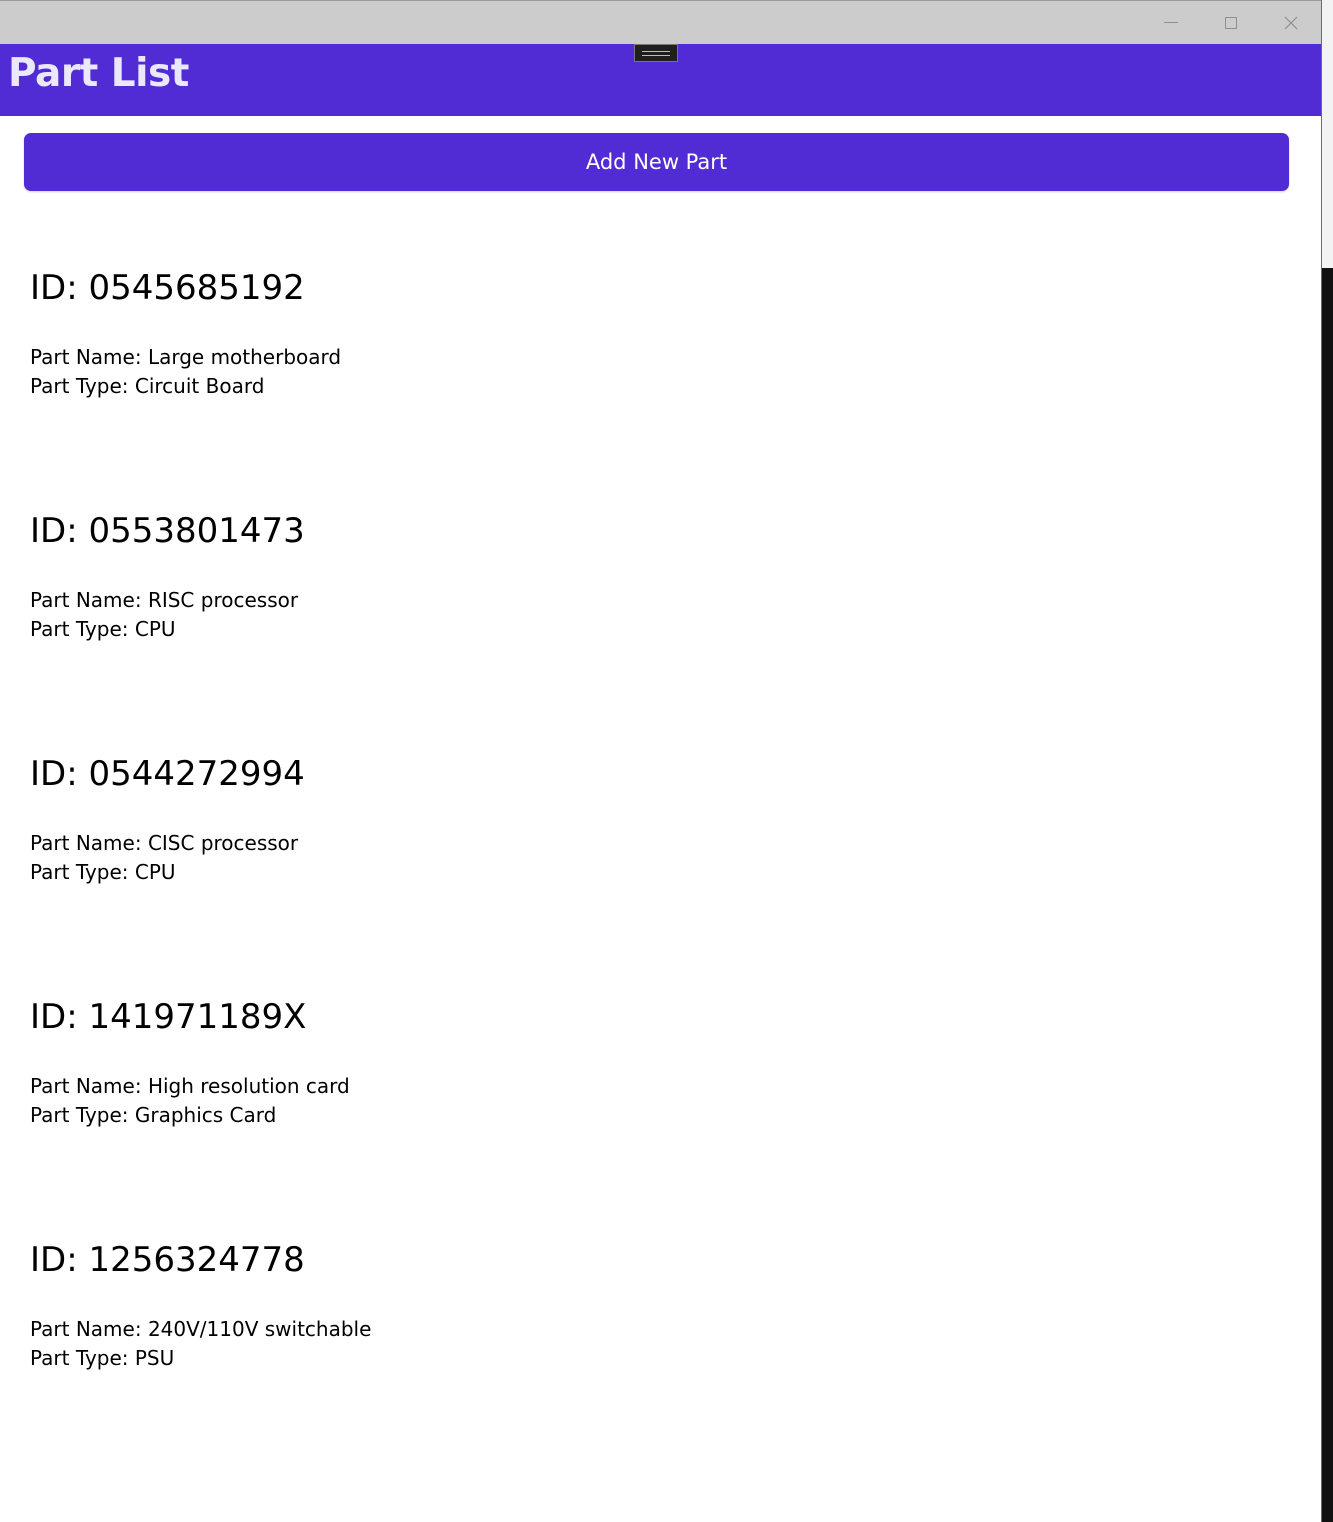 Image resolution: width=1333 pixels, height=1522 pixels. I want to click on part-id: ID: 1256324778, so click(167, 1260).